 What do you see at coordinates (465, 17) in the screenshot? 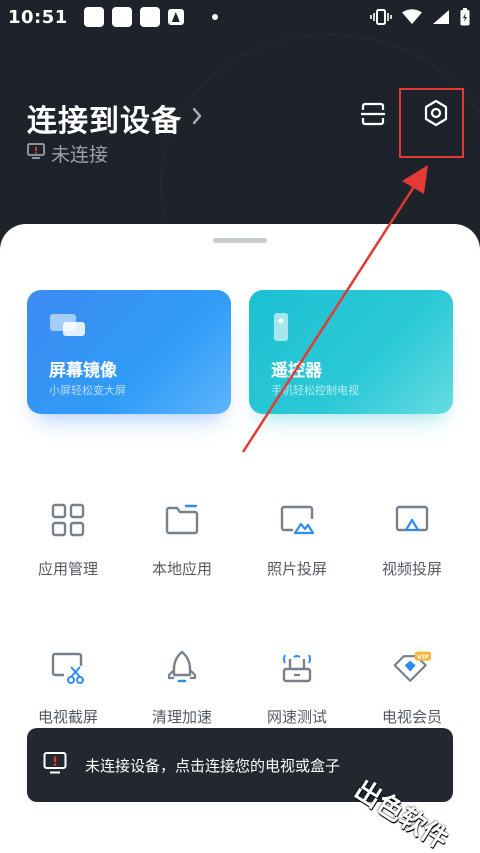
I see `battery-icon` at bounding box center [465, 17].